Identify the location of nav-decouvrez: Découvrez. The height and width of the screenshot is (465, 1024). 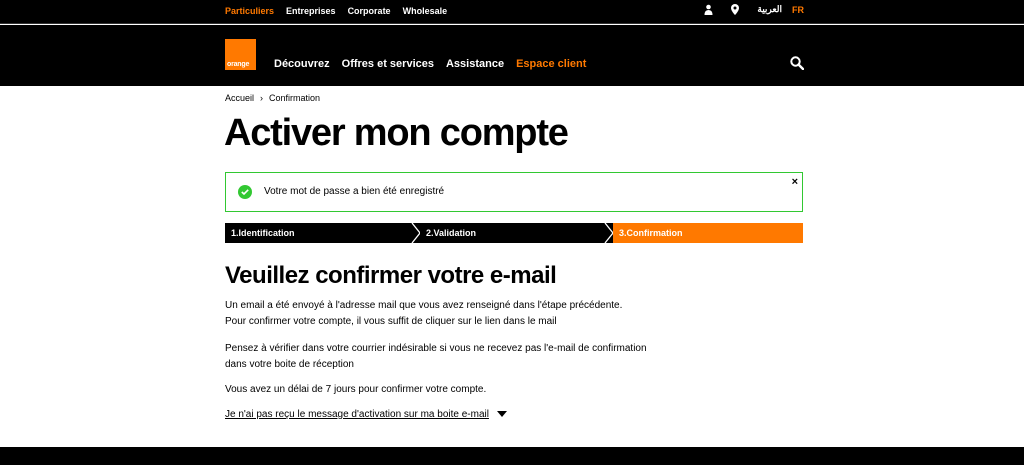
(302, 64).